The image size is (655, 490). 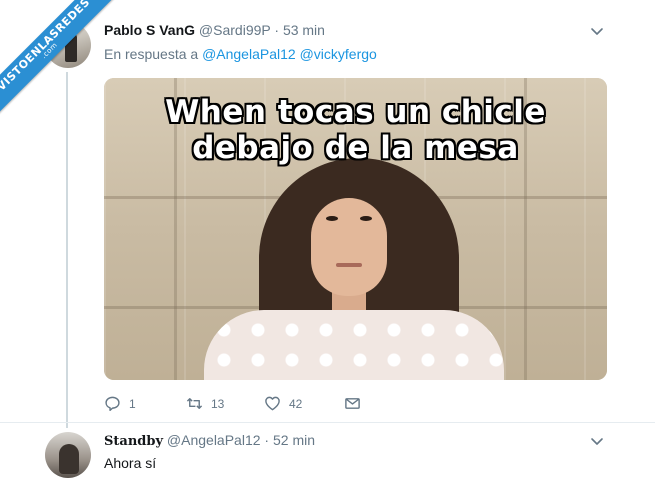 What do you see at coordinates (214, 440) in the screenshot?
I see `user-handle: @AngelaPal12` at bounding box center [214, 440].